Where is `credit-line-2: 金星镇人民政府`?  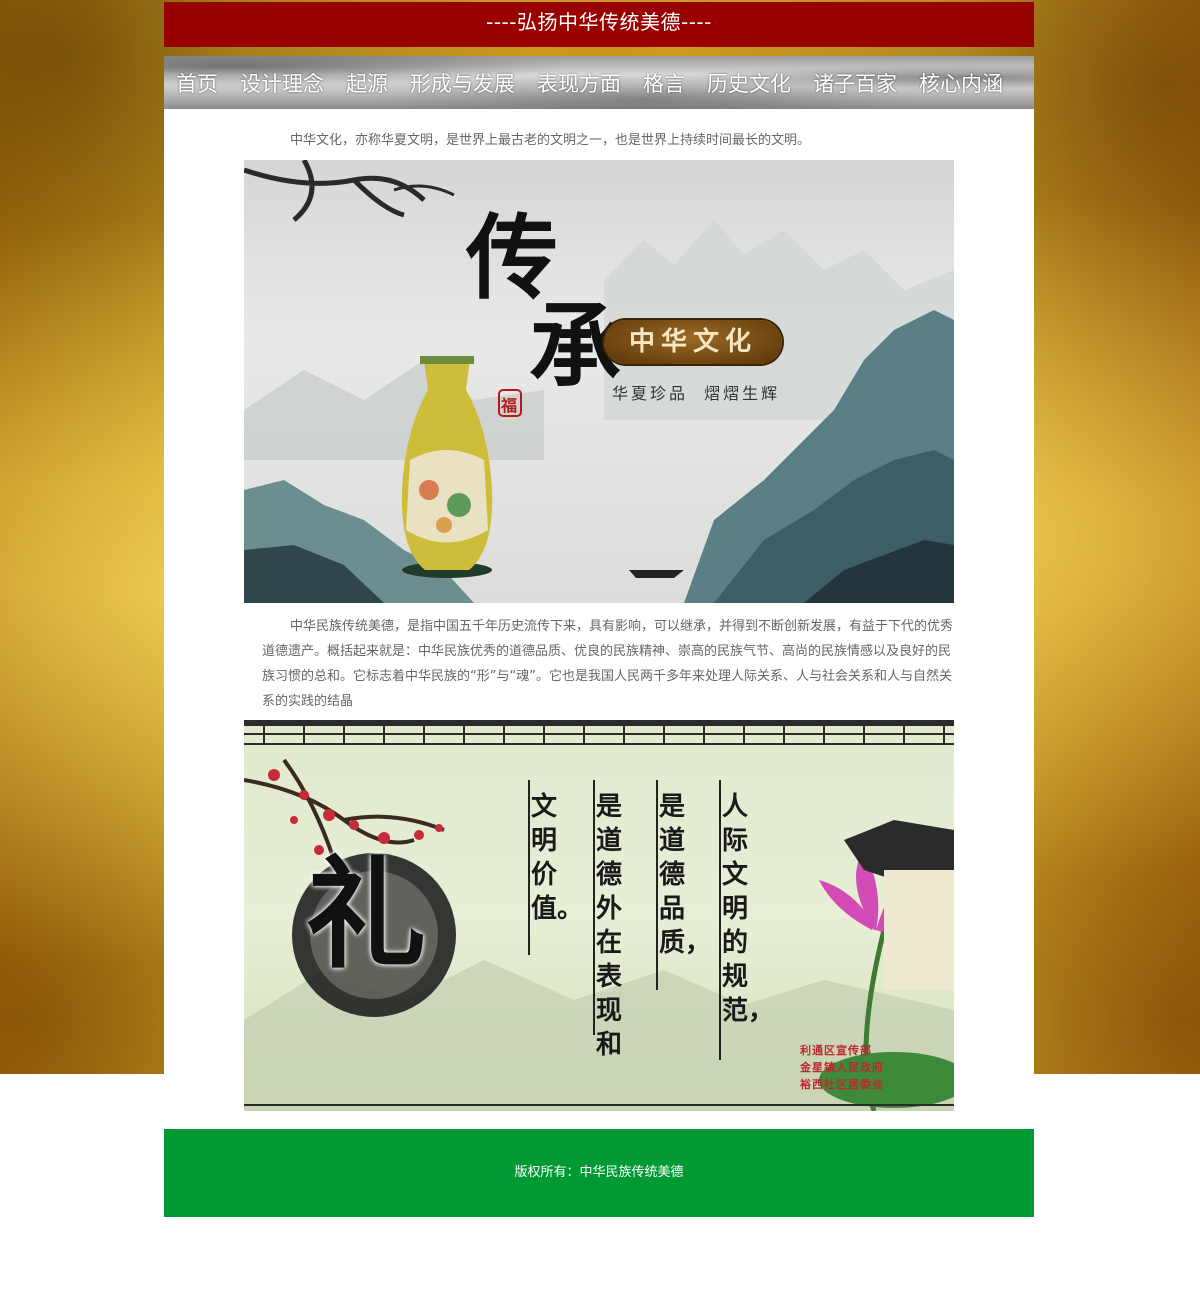 credit-line-2: 金星镇人民政府 is located at coordinates (842, 1067).